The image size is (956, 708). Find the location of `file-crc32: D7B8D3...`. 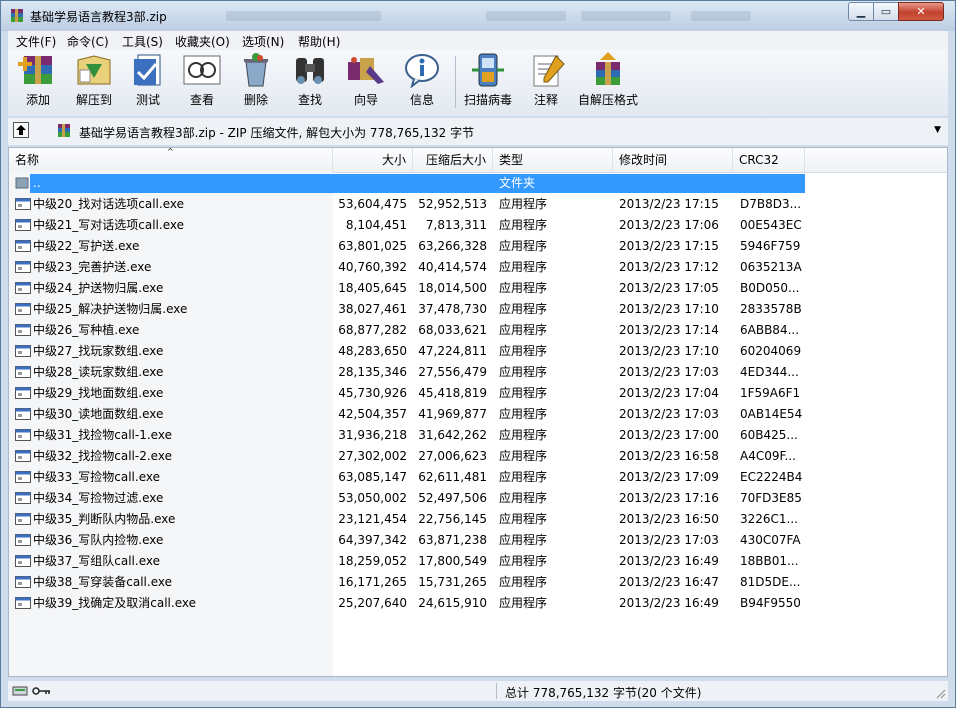

file-crc32: D7B8D3... is located at coordinates (771, 204).